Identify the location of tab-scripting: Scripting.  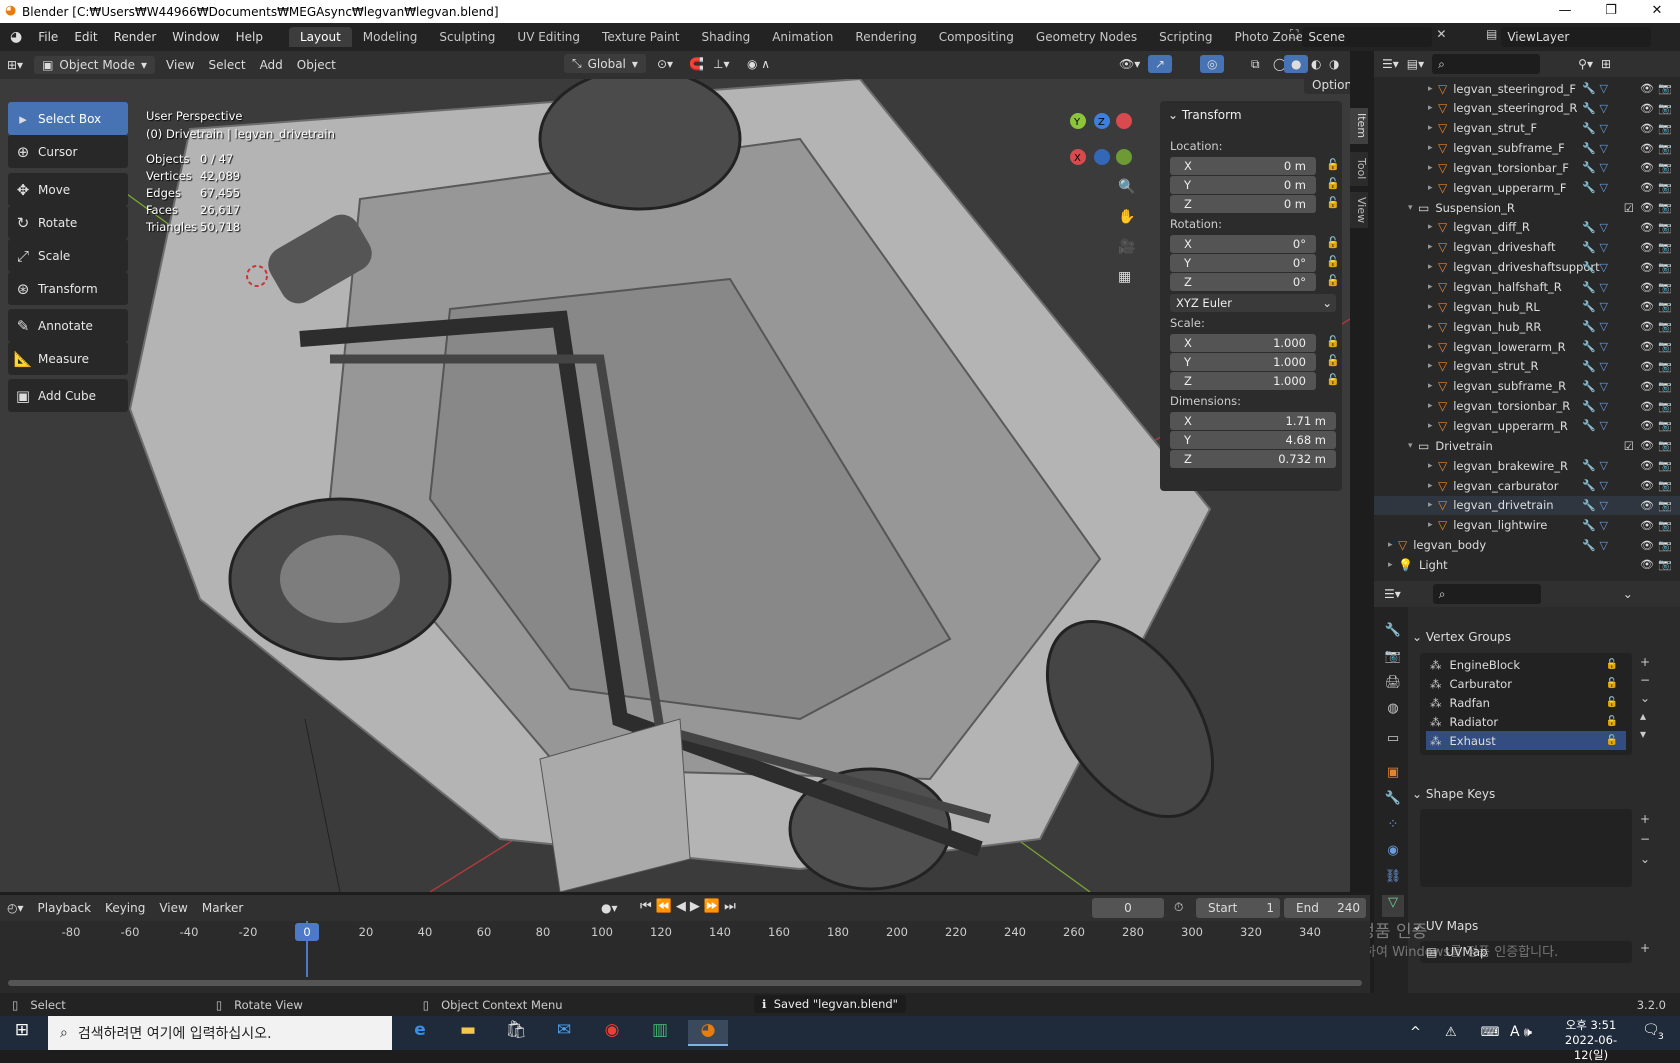
(1185, 37).